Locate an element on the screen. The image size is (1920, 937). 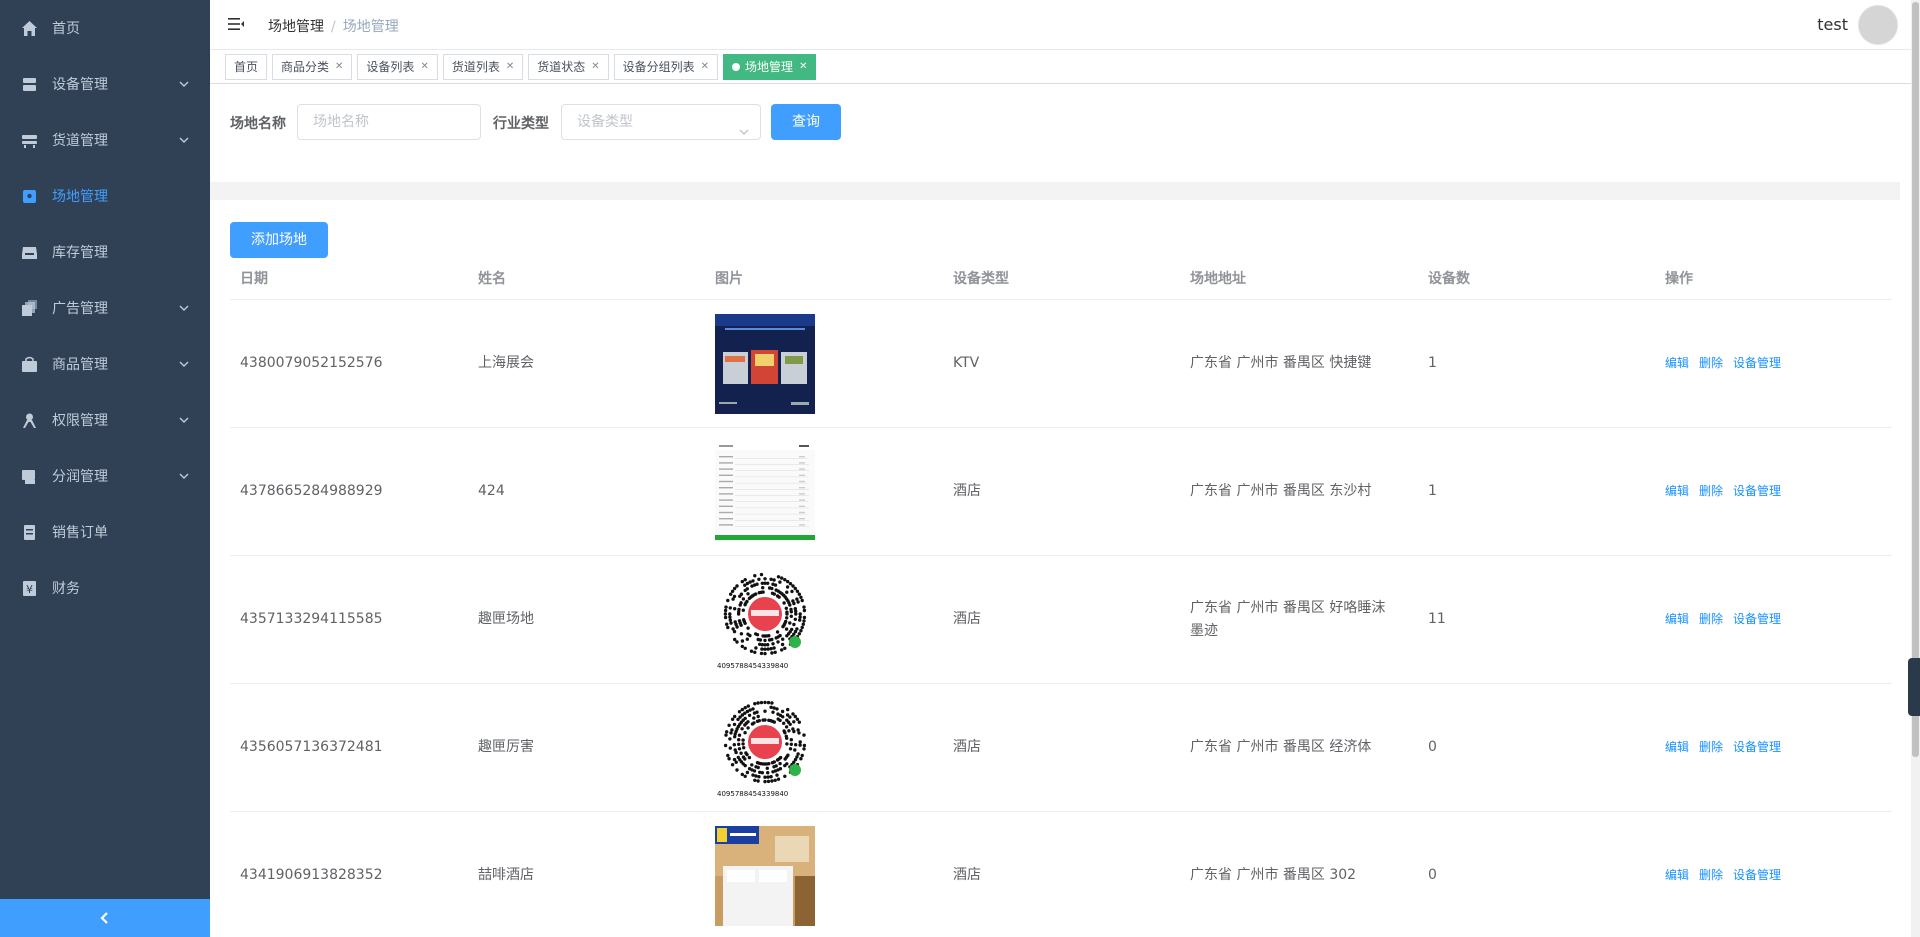
cell-device-count: 0 is located at coordinates (1432, 747).